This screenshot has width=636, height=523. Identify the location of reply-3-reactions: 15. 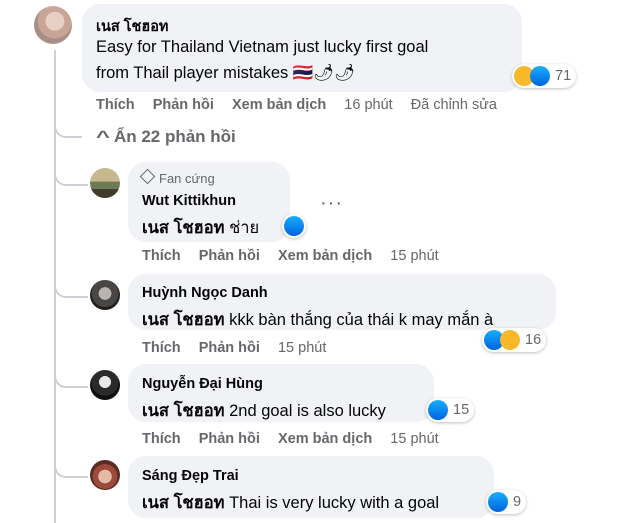
(450, 410).